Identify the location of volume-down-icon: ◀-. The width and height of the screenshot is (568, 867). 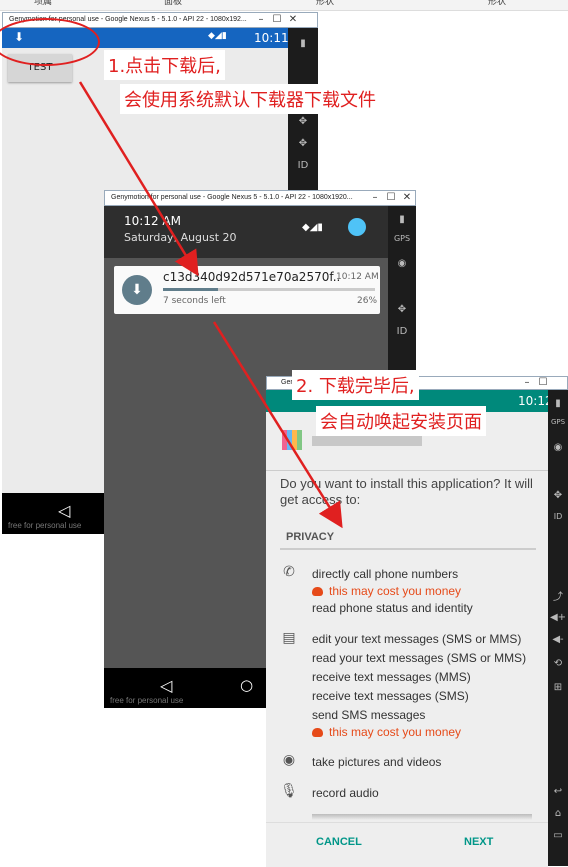
(558, 639).